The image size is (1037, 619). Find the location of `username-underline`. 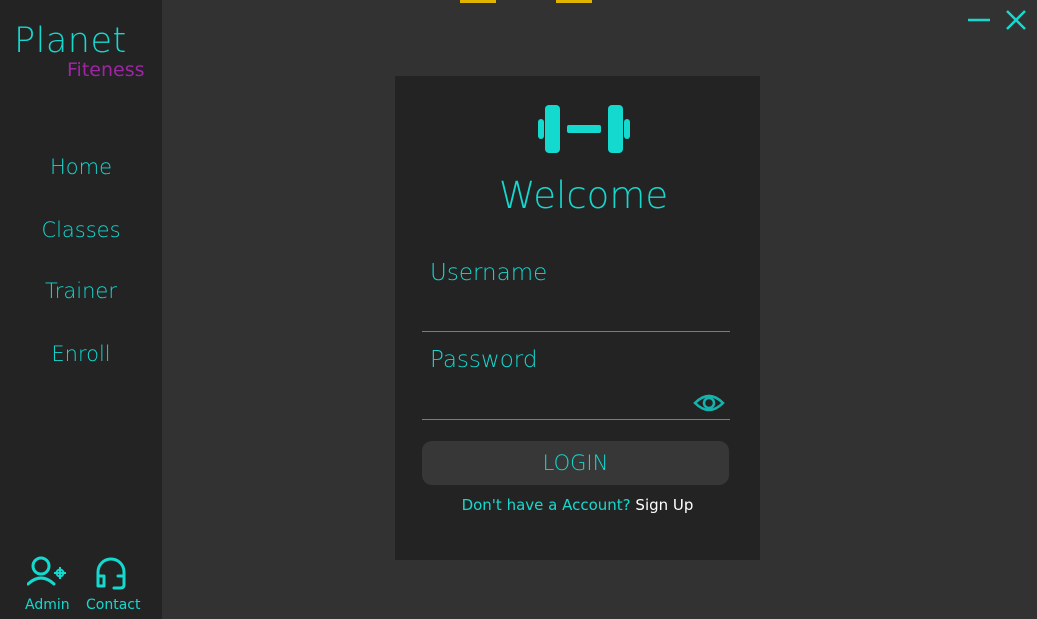

username-underline is located at coordinates (576, 331).